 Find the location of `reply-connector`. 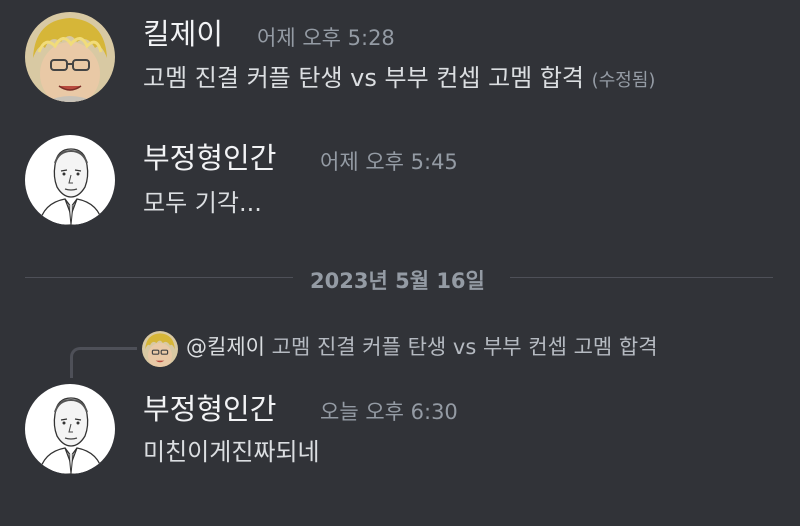

reply-connector is located at coordinates (103, 362).